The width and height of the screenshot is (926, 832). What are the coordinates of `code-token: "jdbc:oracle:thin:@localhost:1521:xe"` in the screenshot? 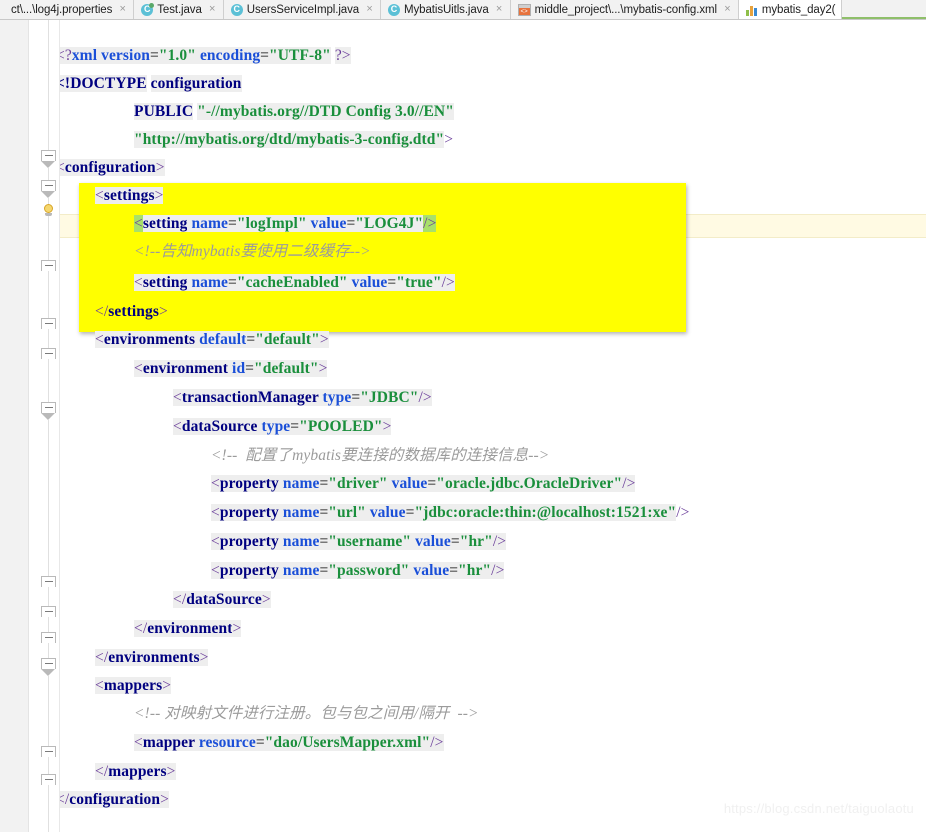 It's located at (545, 512).